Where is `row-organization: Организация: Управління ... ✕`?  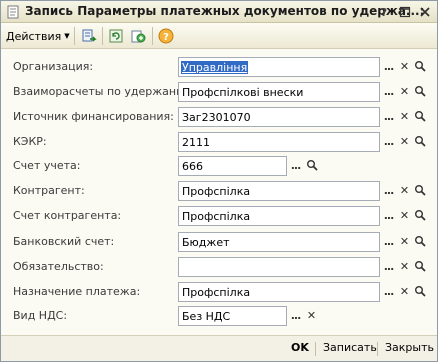
row-organization: Организация: Управління ... ✕ is located at coordinates (219, 67).